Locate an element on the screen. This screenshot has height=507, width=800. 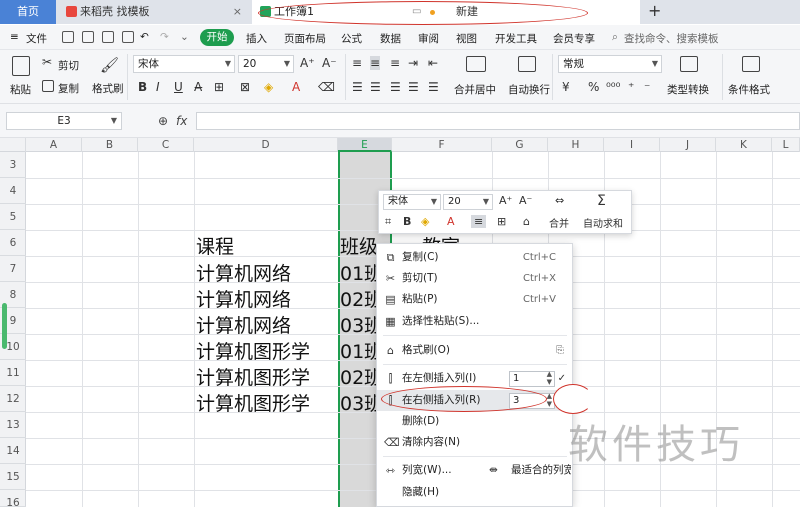
align-bottom-icon: ≡ is located at coordinates (395, 63).